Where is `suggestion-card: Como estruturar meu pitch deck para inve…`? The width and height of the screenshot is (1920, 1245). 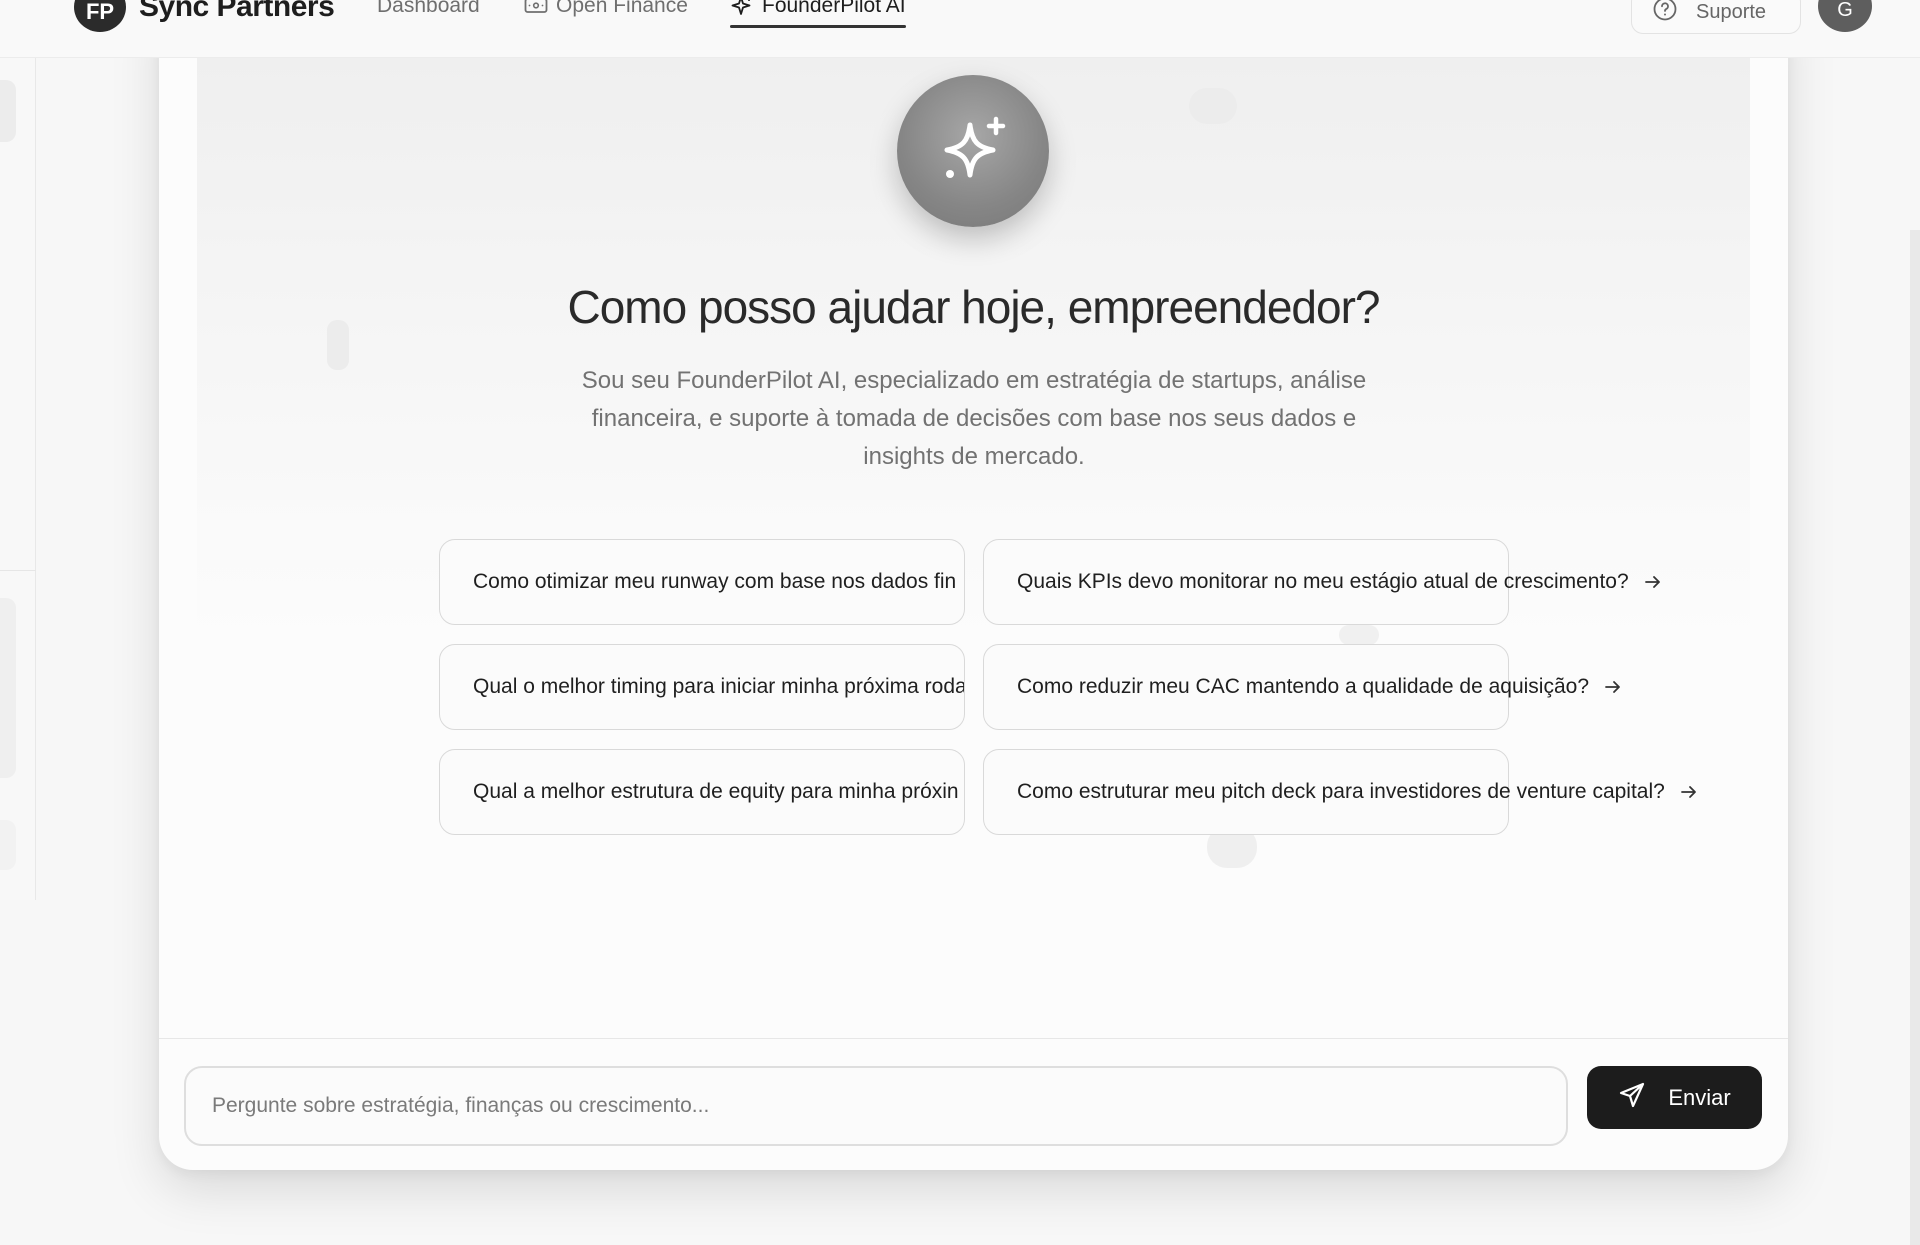
suggestion-card: Como estruturar meu pitch deck para inve… is located at coordinates (1339, 792).